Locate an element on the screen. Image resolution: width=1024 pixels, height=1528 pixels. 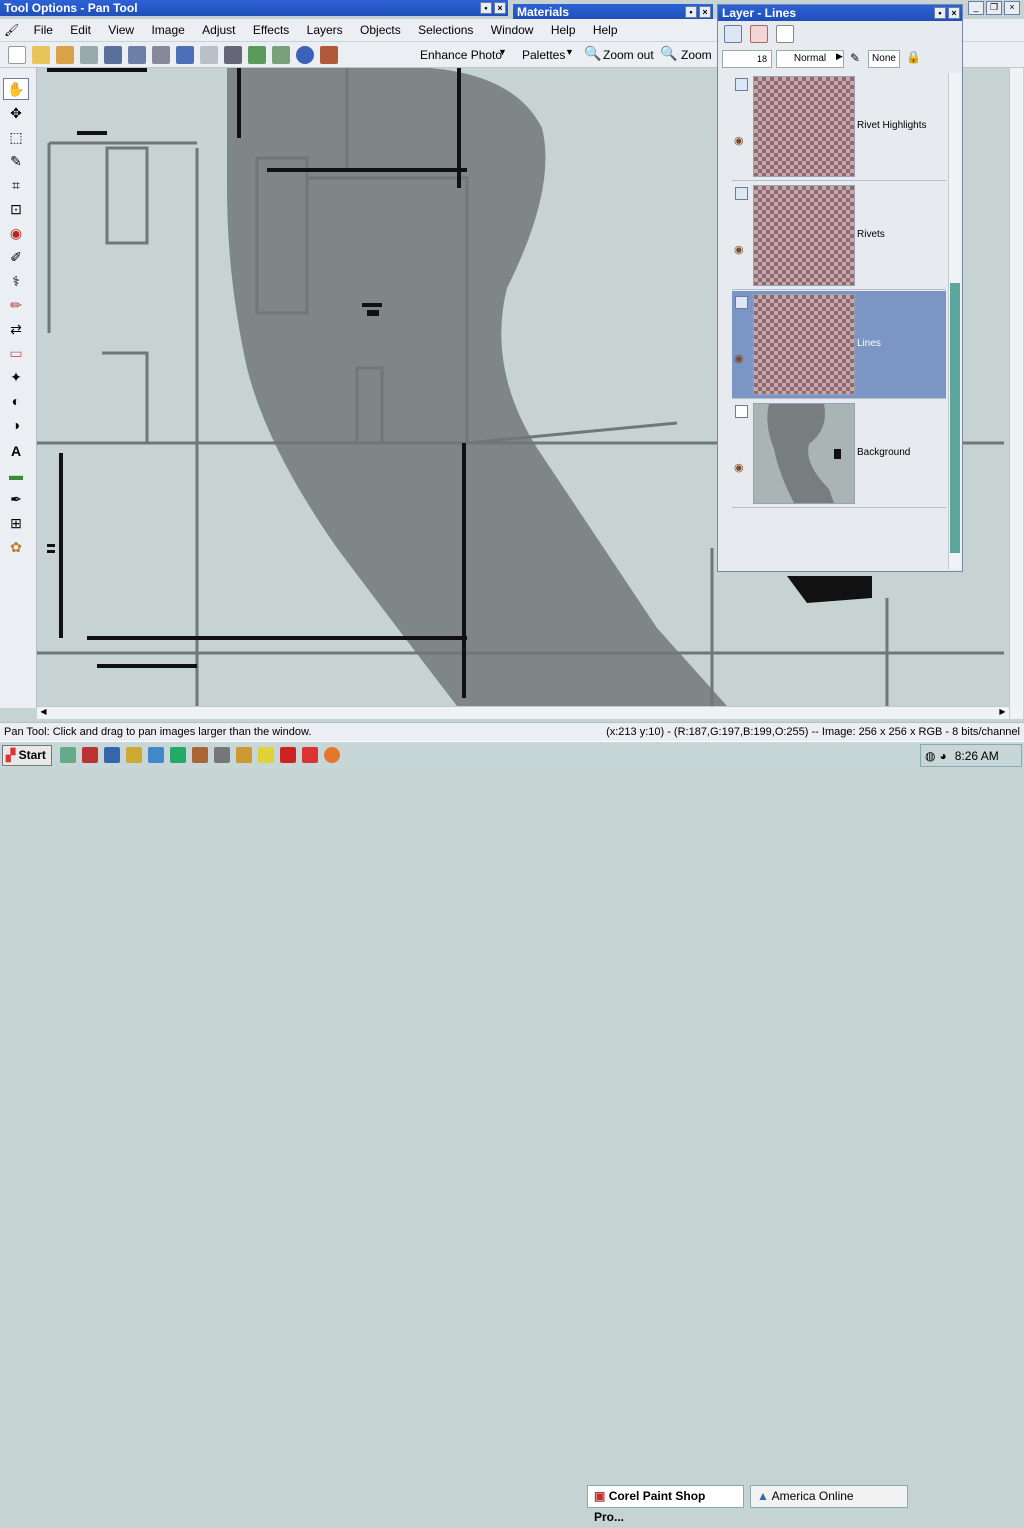
pen-tool-icon: ✒ is located at coordinates (16, 499).